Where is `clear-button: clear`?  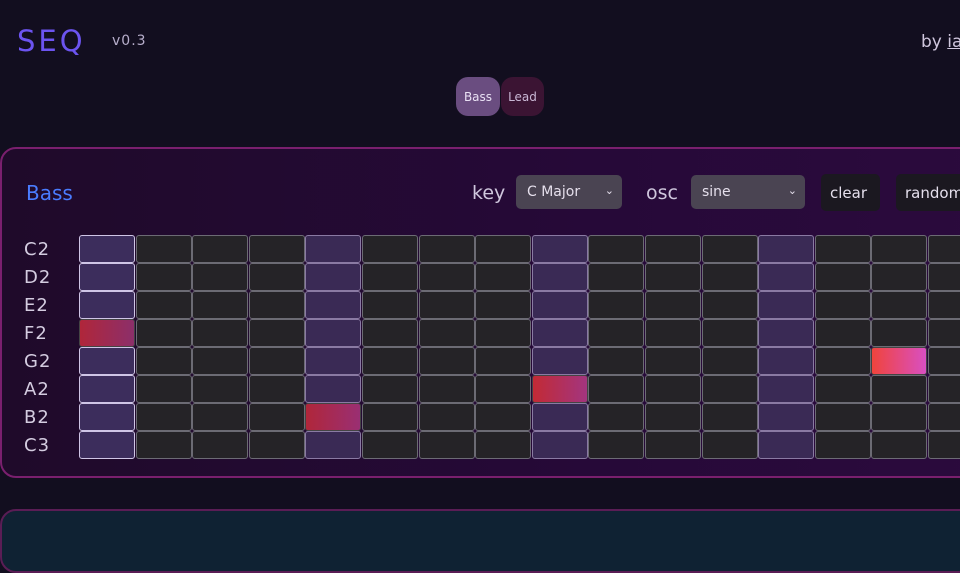 clear-button: clear is located at coordinates (850, 192).